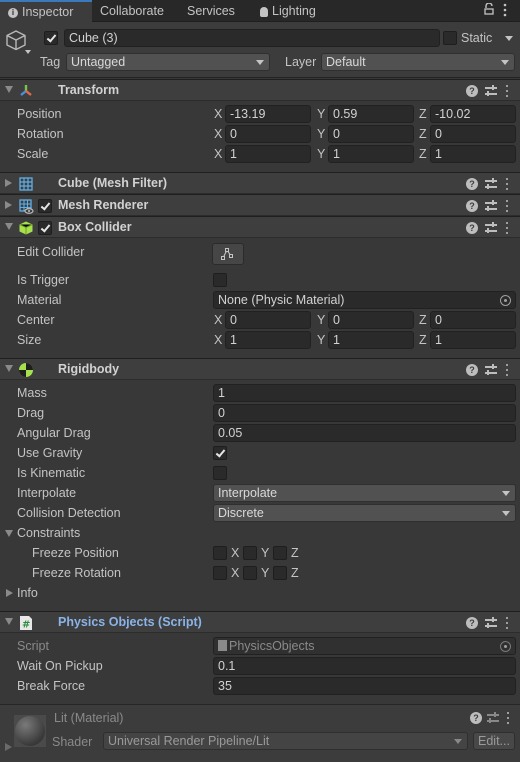  Describe the element at coordinates (211, 11) in the screenshot. I see `tab-services: Services` at that location.